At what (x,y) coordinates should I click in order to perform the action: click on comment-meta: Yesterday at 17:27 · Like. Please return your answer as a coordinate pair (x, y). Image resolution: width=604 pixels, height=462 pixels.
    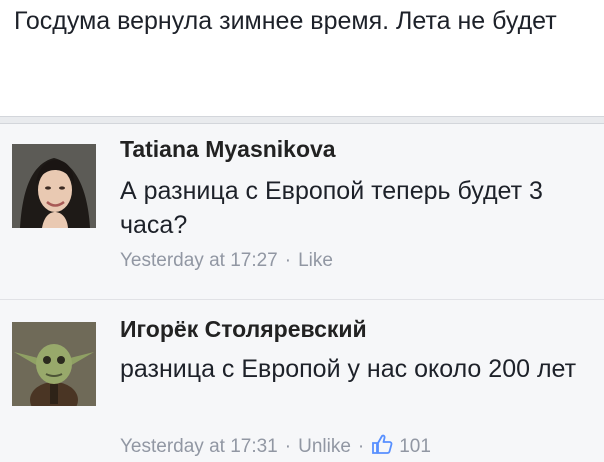
    Looking at the image, I should click on (226, 261).